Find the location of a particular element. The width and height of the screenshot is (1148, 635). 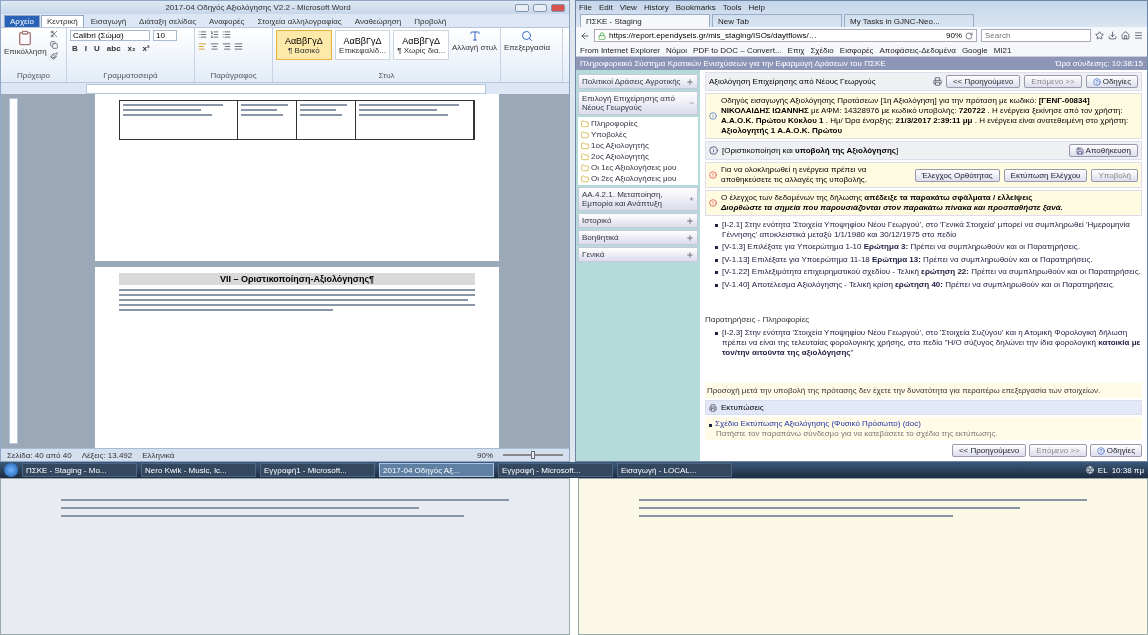

paste-button: Επικόλληση is located at coordinates (25, 43).